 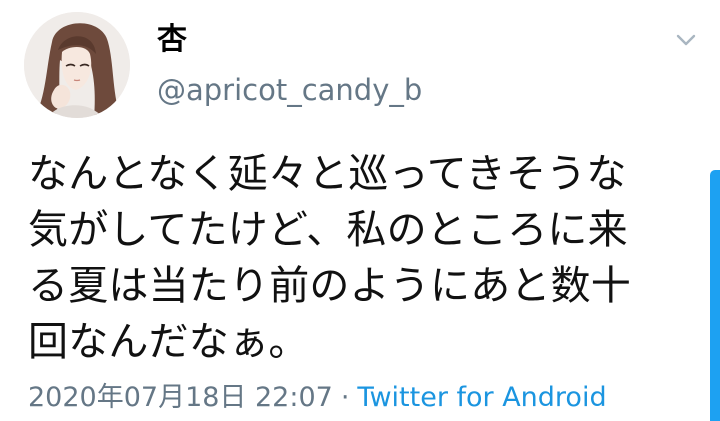 I want to click on tweet-meta: 2020年07月18日 22:07 · Twitter for Android, so click(x=317, y=397).